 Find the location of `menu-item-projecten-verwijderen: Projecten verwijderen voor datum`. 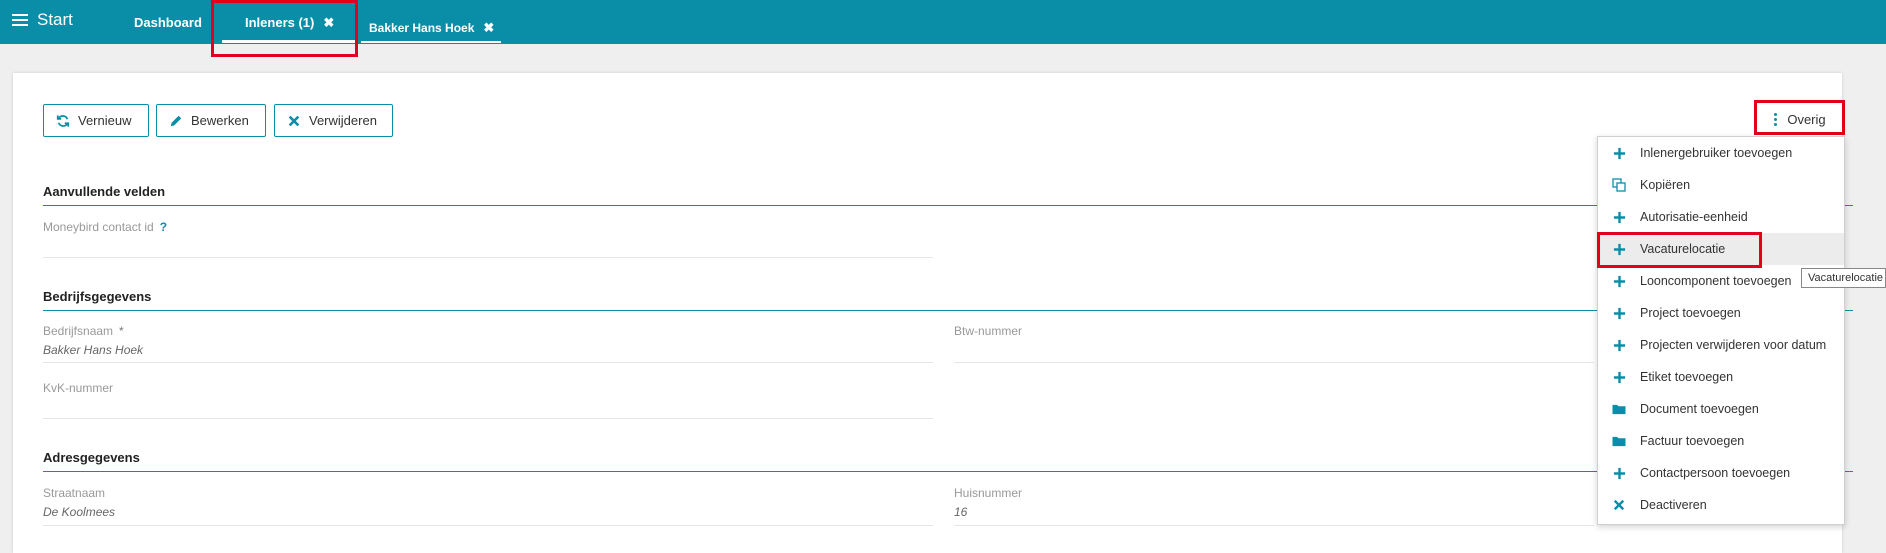

menu-item-projecten-verwijderen: Projecten verwijderen voor datum is located at coordinates (1721, 345).